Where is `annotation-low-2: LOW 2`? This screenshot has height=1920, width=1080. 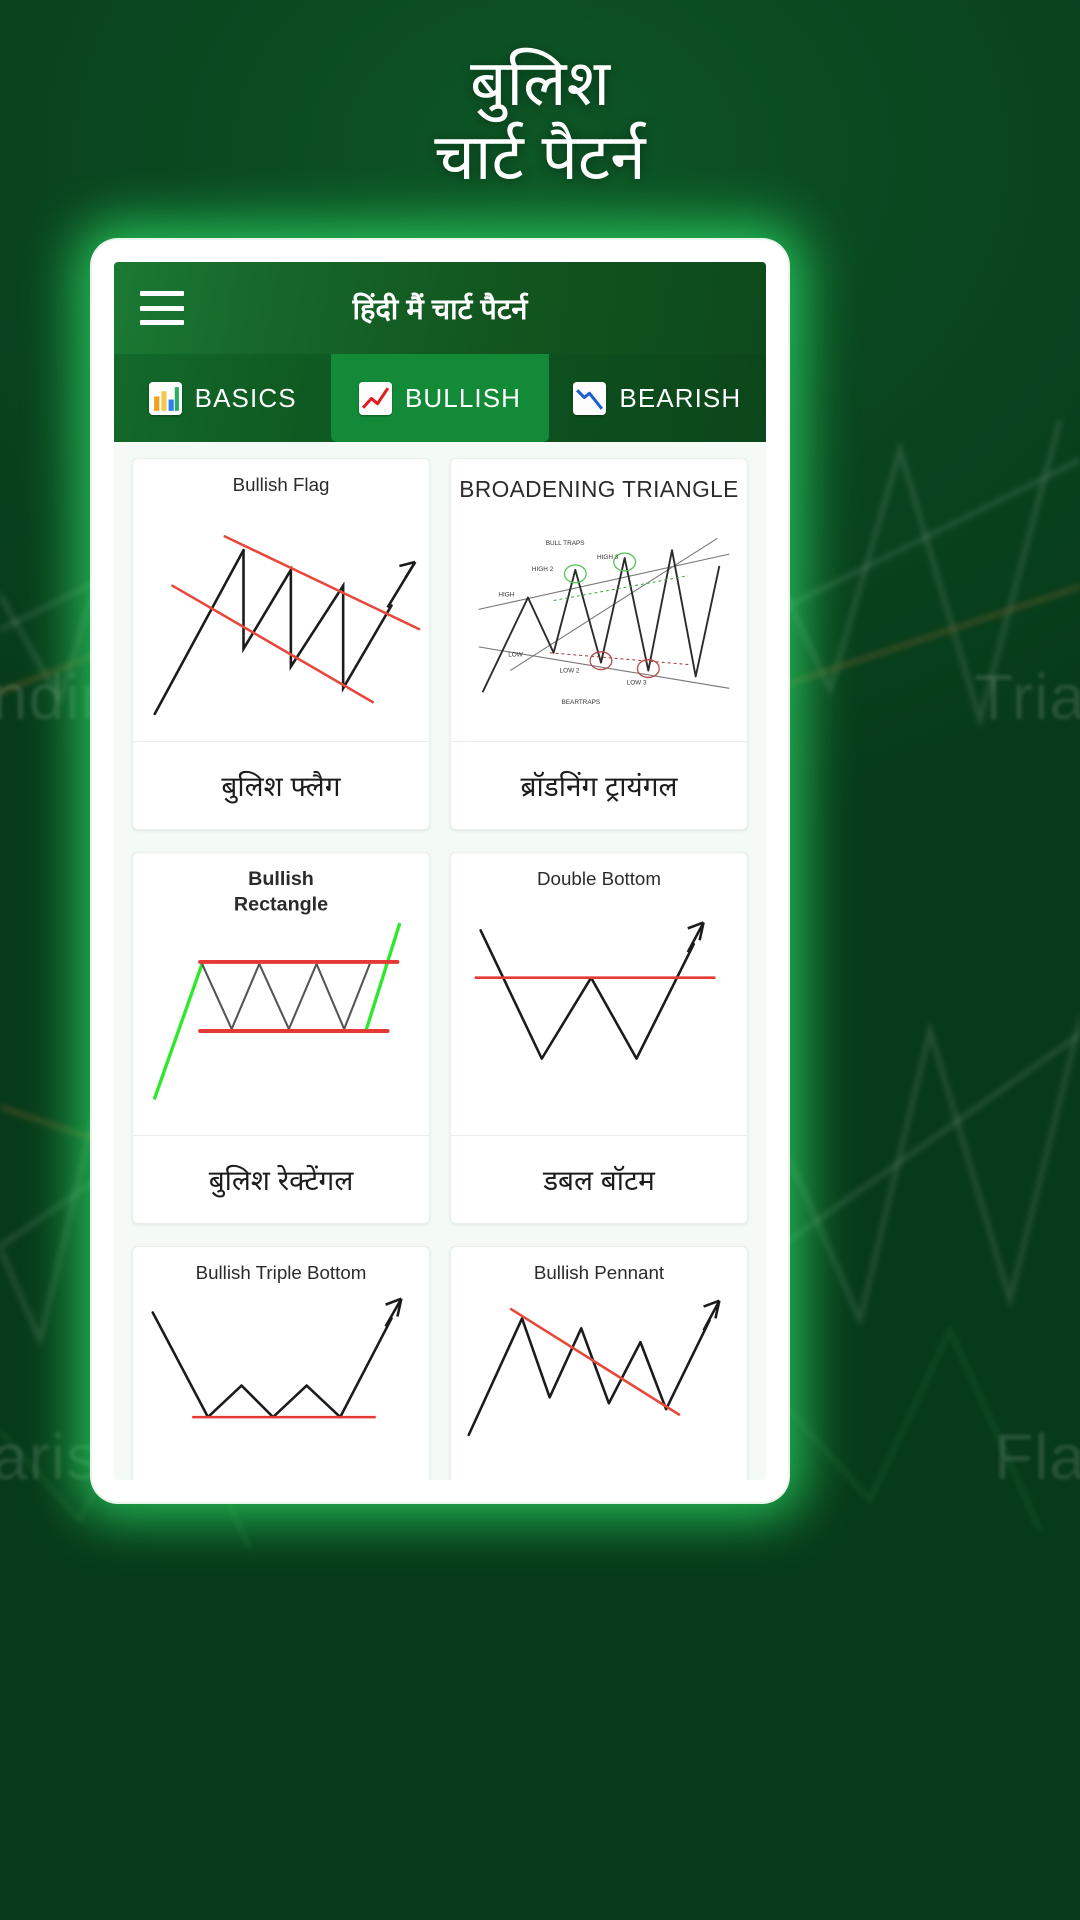
annotation-low-2: LOW 2 is located at coordinates (570, 671).